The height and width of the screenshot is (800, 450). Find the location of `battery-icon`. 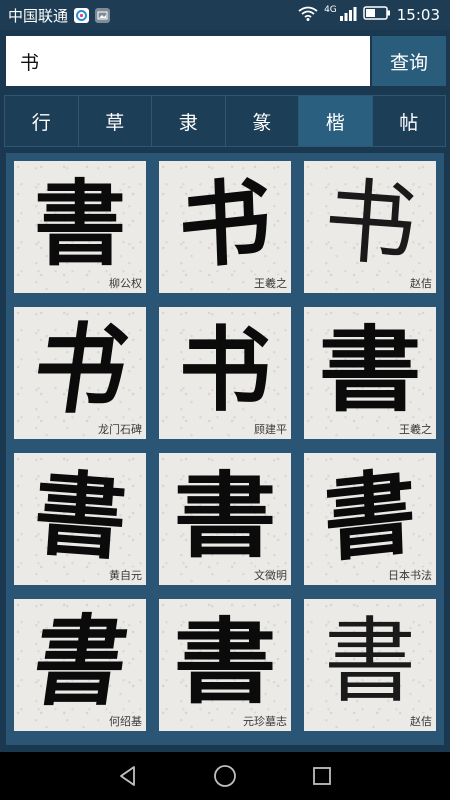

battery-icon is located at coordinates (377, 15).